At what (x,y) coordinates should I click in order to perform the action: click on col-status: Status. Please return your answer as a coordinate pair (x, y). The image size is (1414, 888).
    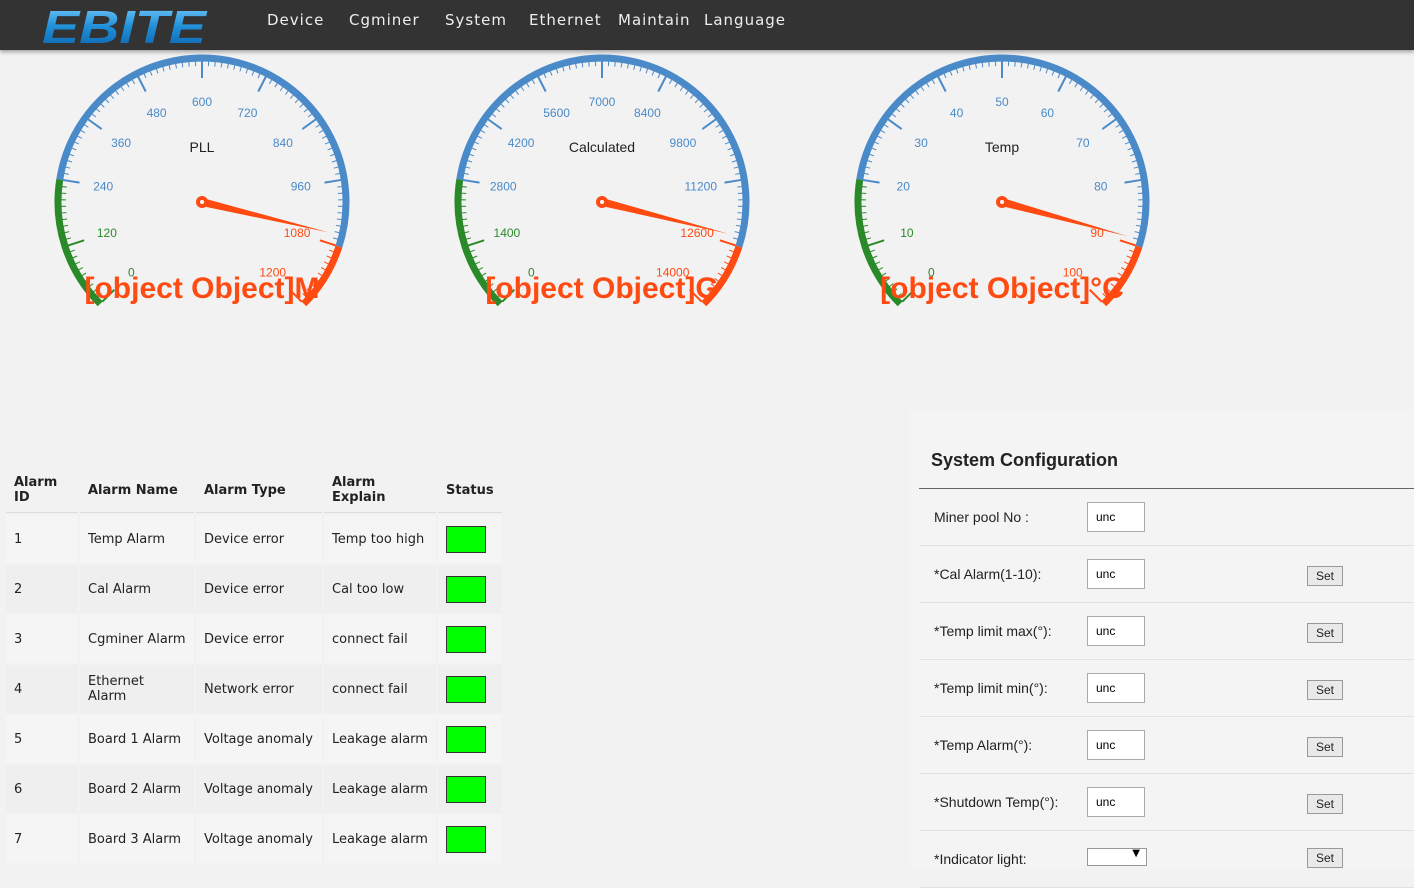
    Looking at the image, I should click on (470, 490).